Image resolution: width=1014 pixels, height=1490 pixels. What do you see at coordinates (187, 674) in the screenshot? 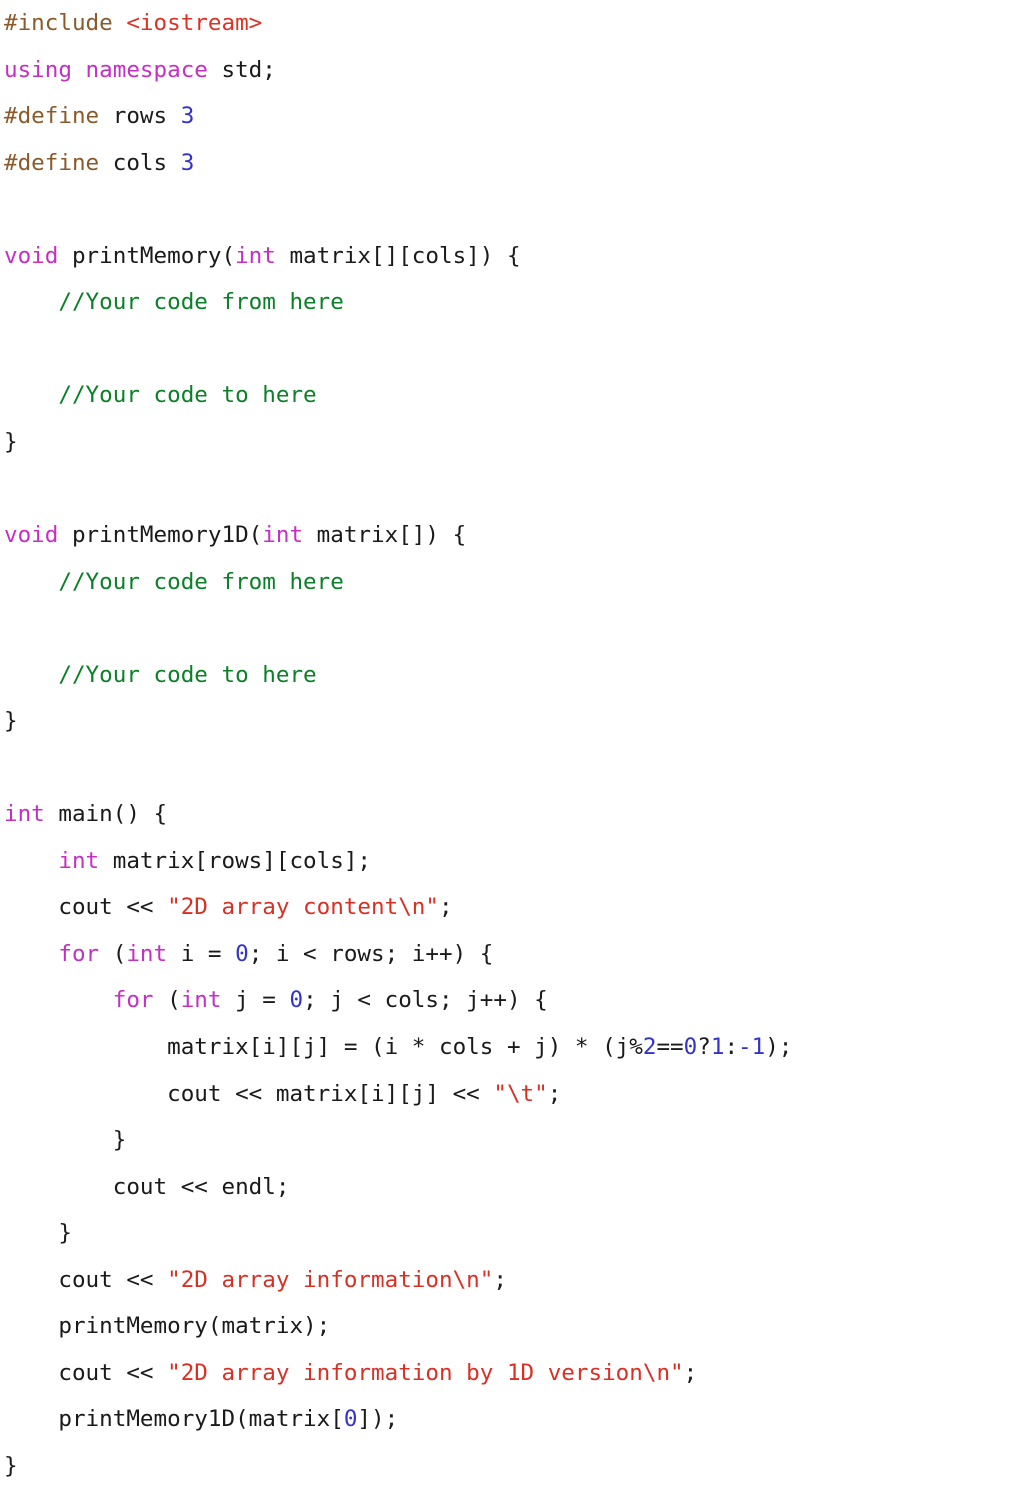
I see `code-token-cmt: //Your code to here` at bounding box center [187, 674].